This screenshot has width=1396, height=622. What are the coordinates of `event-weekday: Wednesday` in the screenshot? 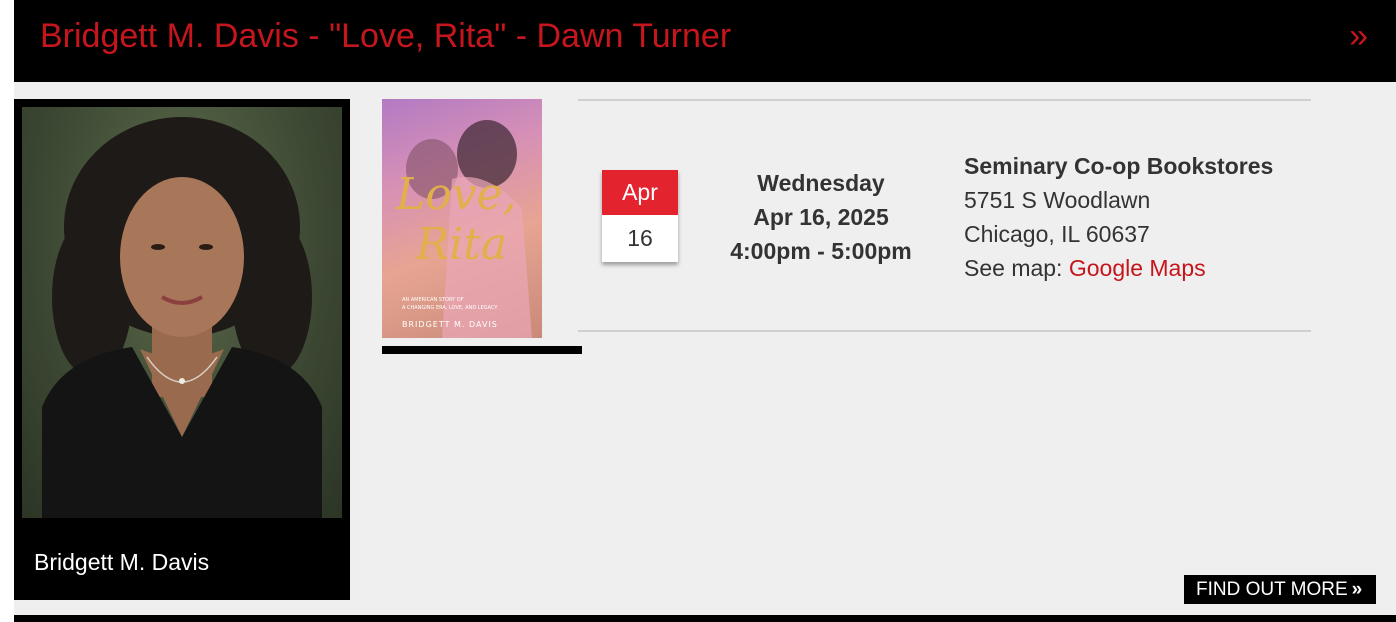 It's located at (821, 183).